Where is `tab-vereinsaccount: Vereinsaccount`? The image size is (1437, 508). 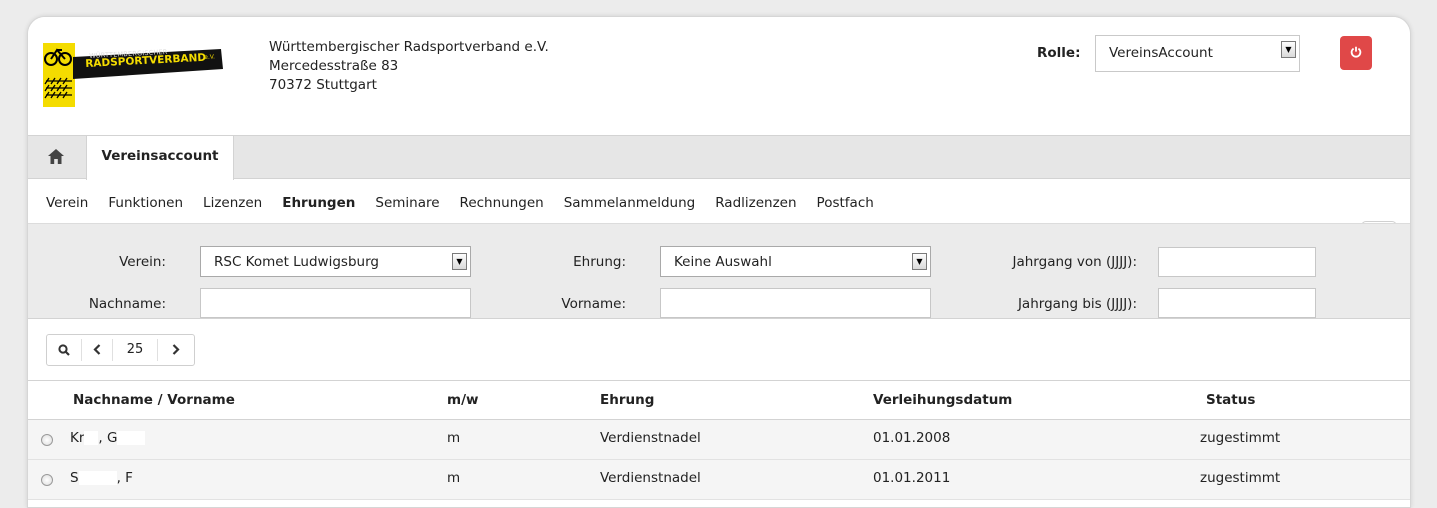
tab-vereinsaccount: Vereinsaccount is located at coordinates (160, 158).